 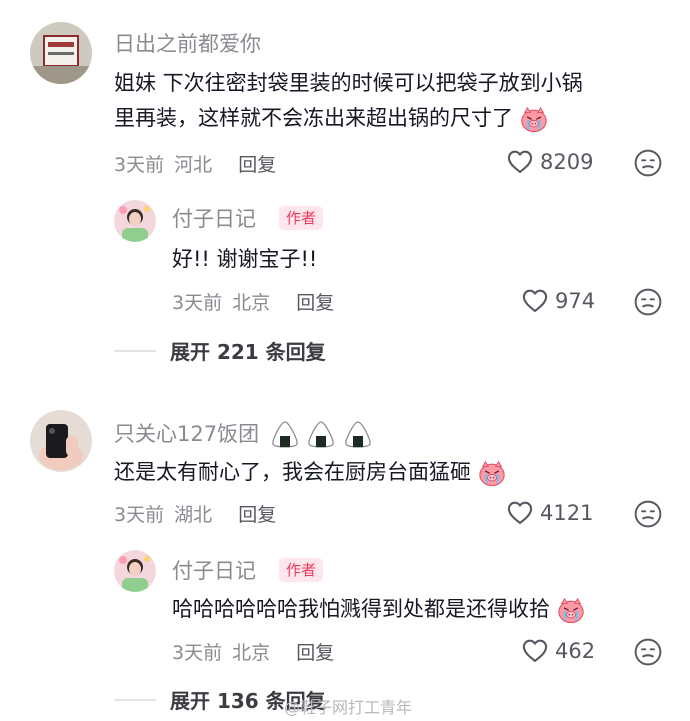 I want to click on like-button: 8209, so click(x=549, y=162).